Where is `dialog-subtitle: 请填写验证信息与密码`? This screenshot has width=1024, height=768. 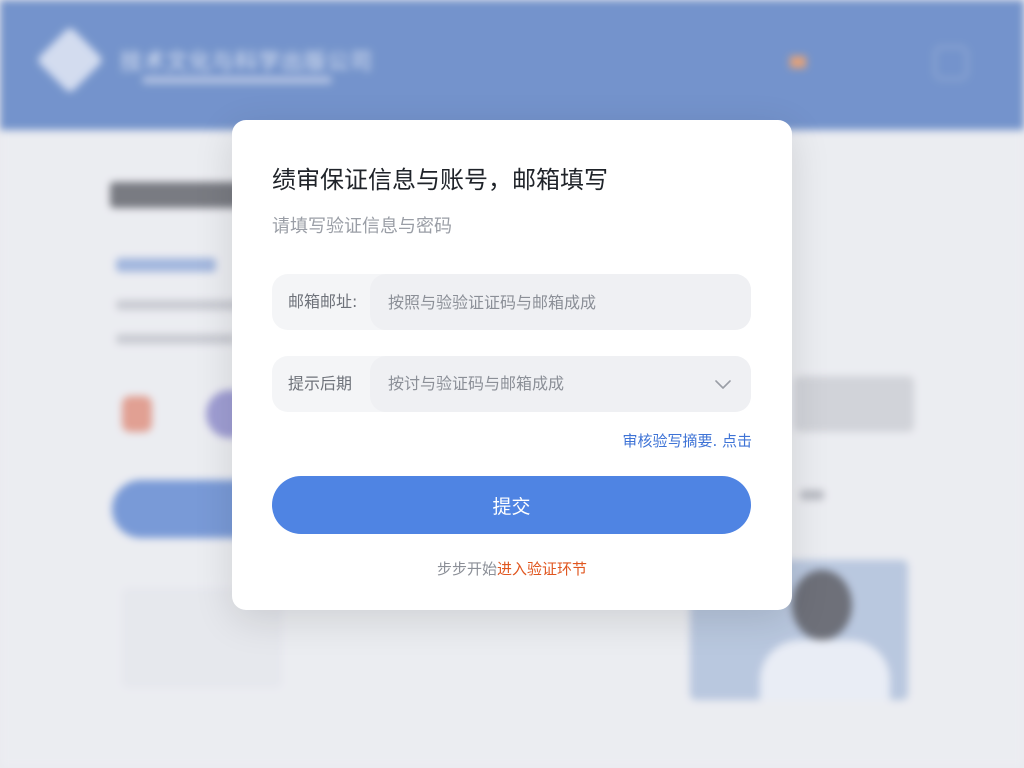 dialog-subtitle: 请填写验证信息与密码 is located at coordinates (362, 226).